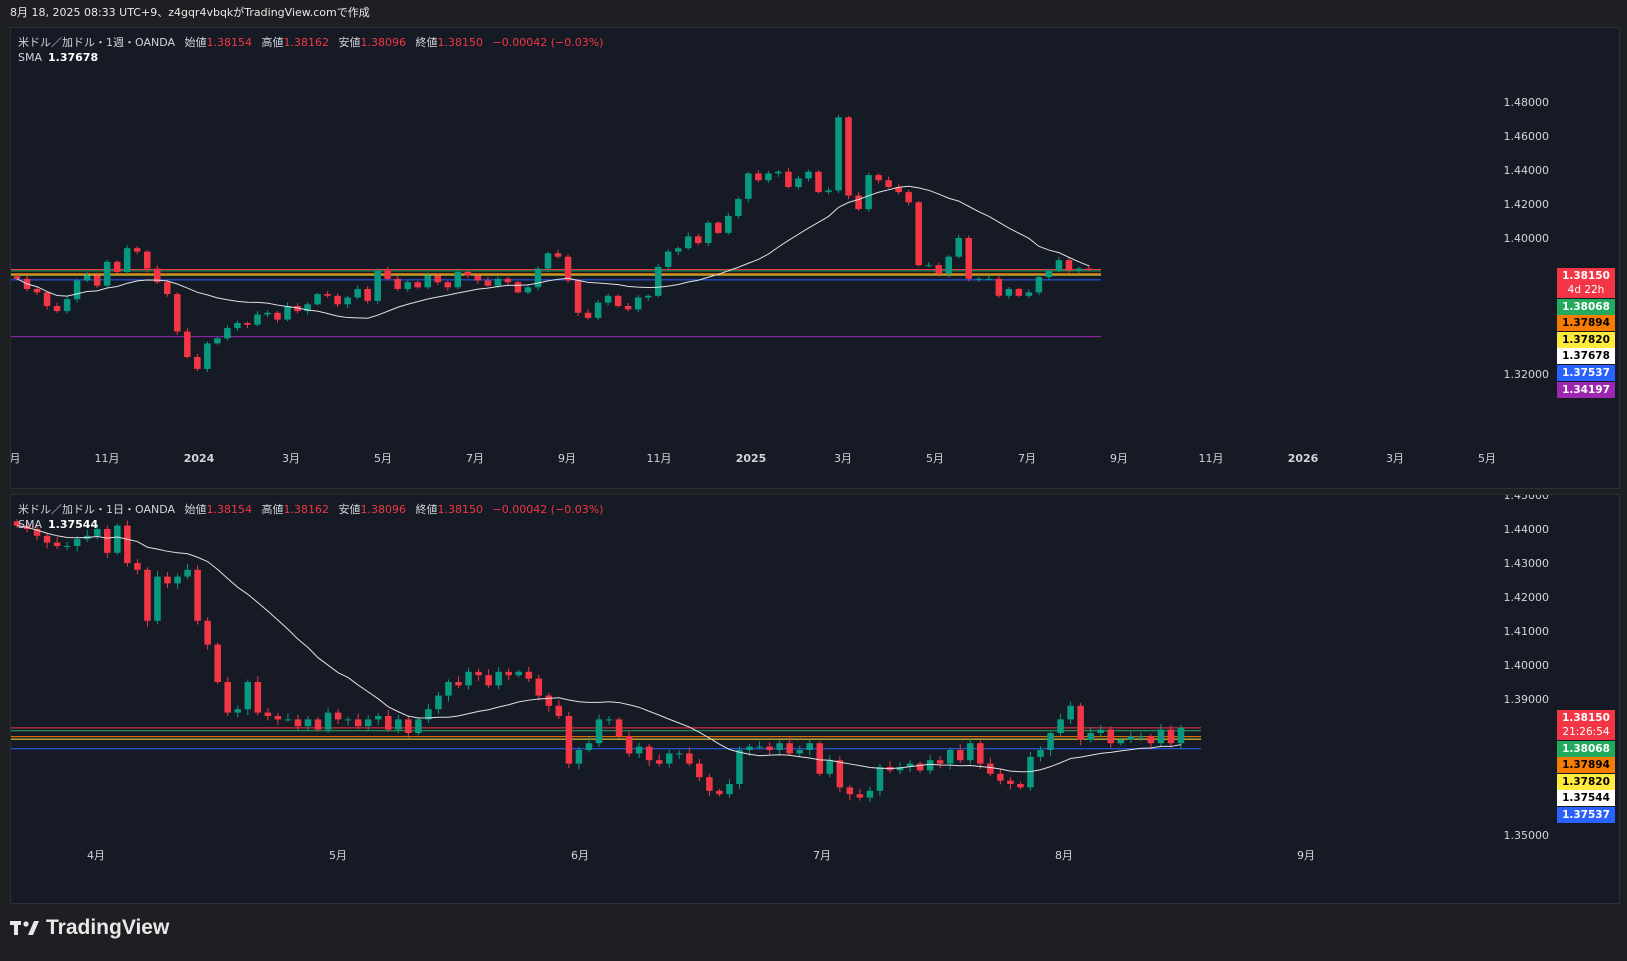 The width and height of the screenshot is (1627, 961). Describe the element at coordinates (58, 57) in the screenshot. I see `weekly-sma-legend: SMA 1.37678` at that location.